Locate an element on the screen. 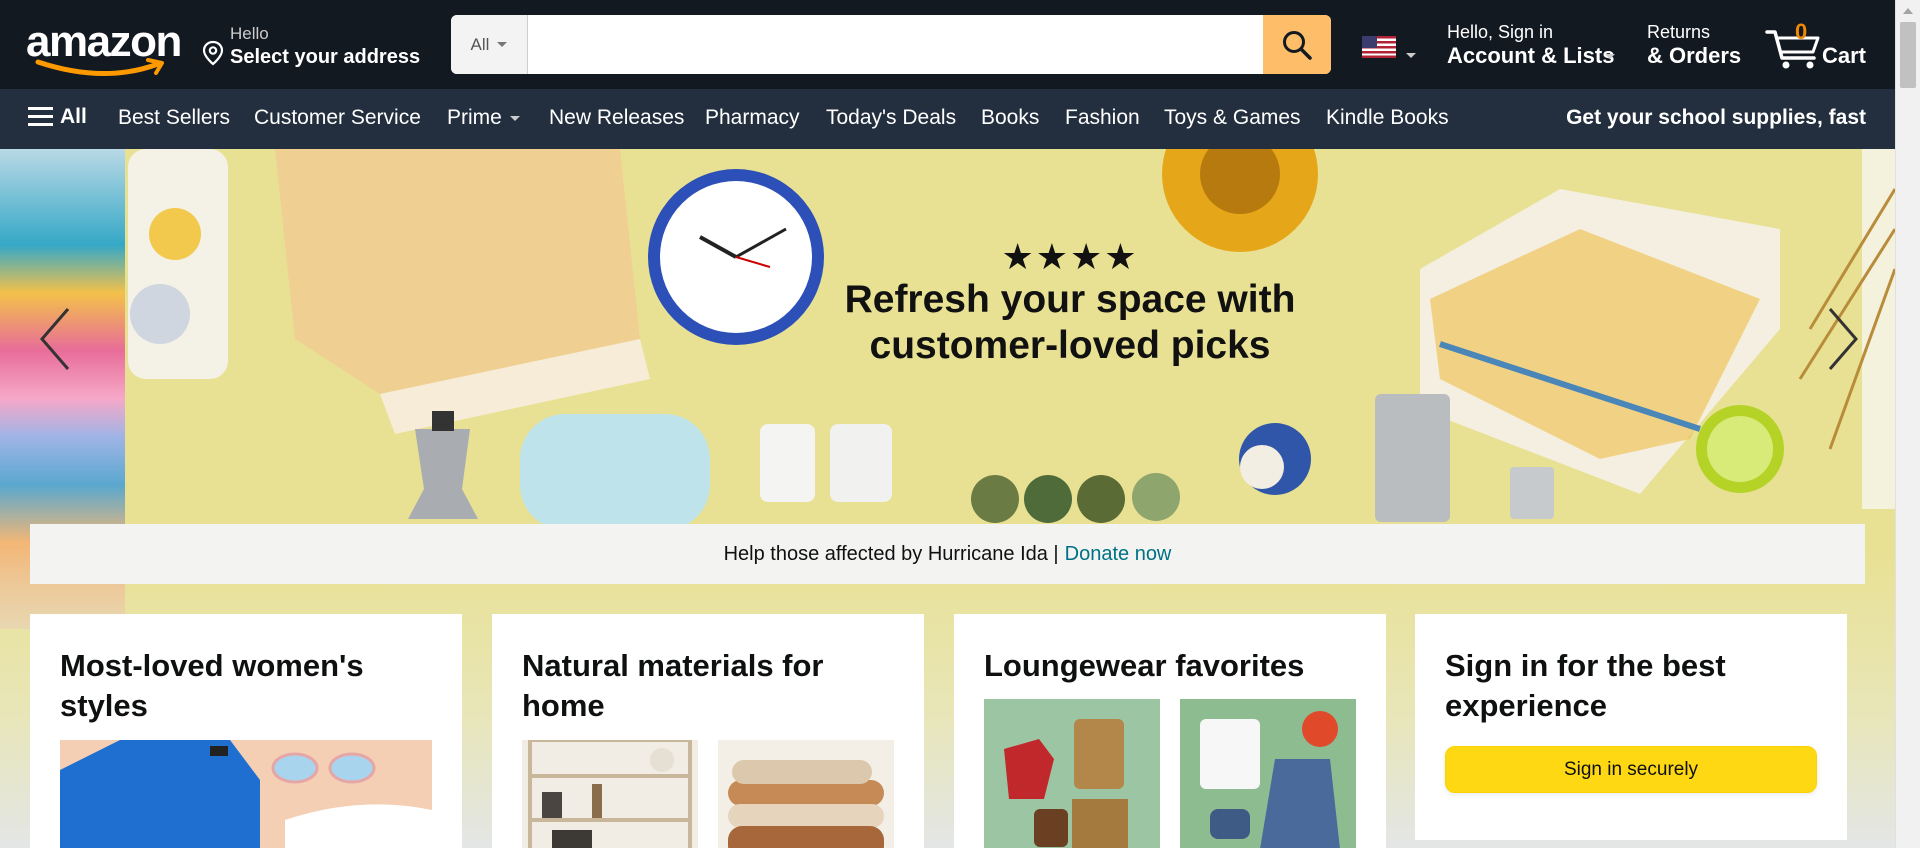 The image size is (1920, 848). donate-now-link: Donate now is located at coordinates (1118, 554).